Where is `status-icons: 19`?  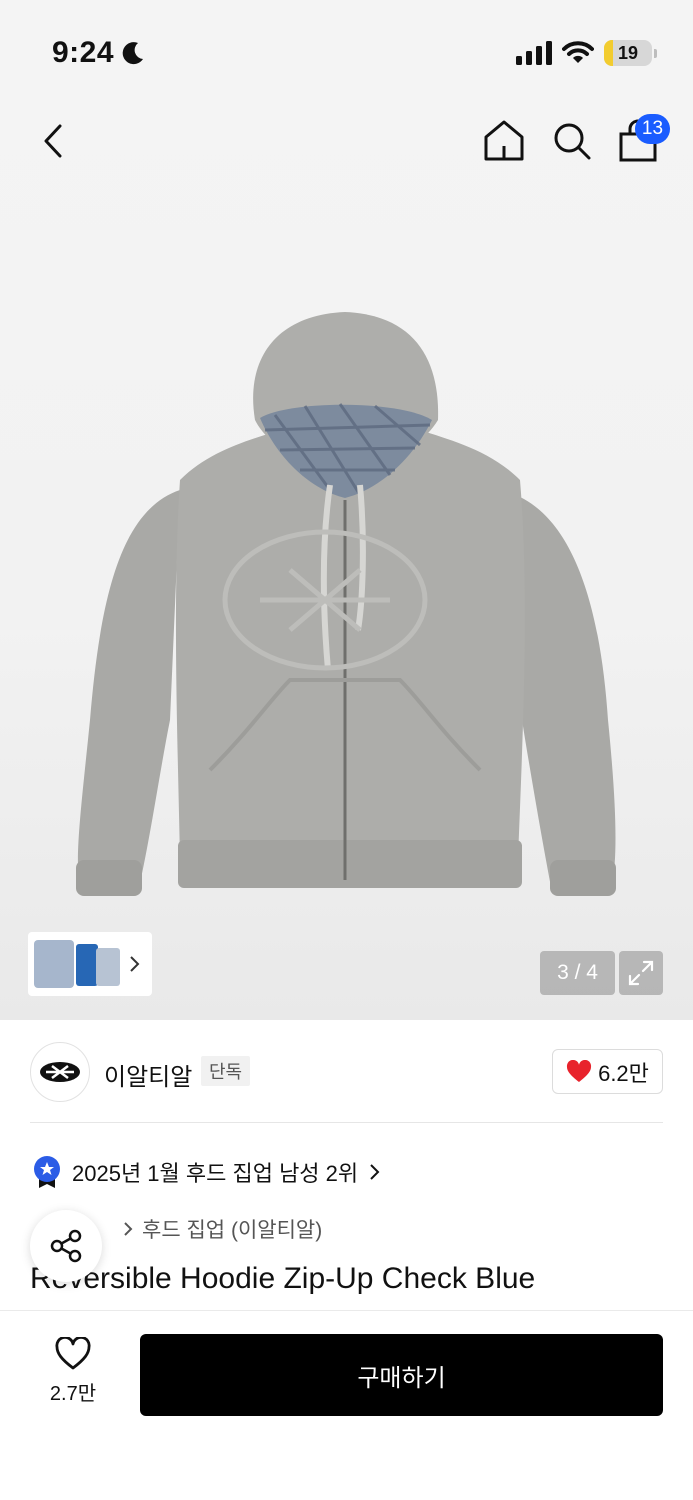 status-icons: 19 is located at coordinates (586, 53).